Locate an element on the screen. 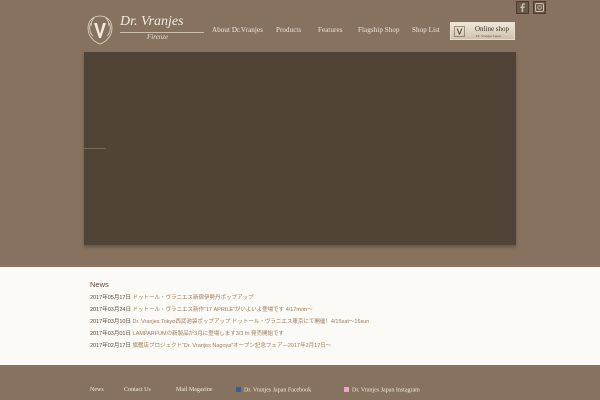 Image resolution: width=600 pixels, height=400 pixels. footer-link-news: News is located at coordinates (97, 390).